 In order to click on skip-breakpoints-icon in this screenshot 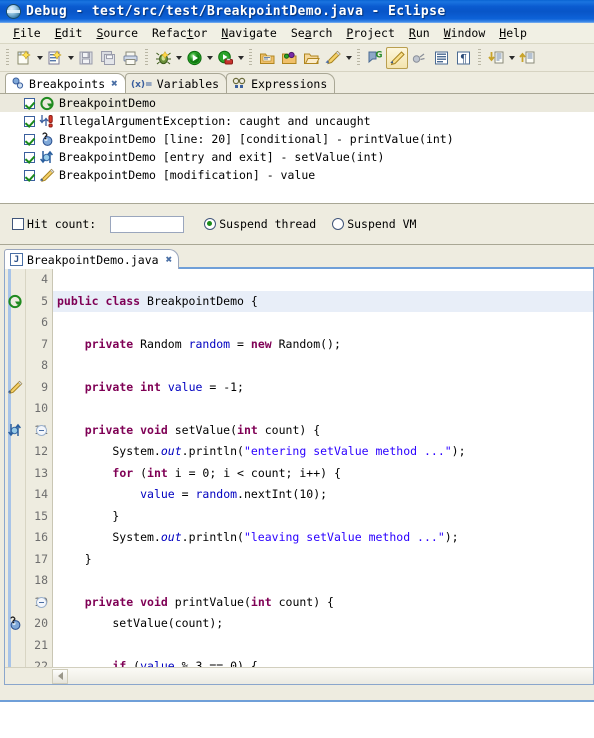, I will do `click(419, 58)`.